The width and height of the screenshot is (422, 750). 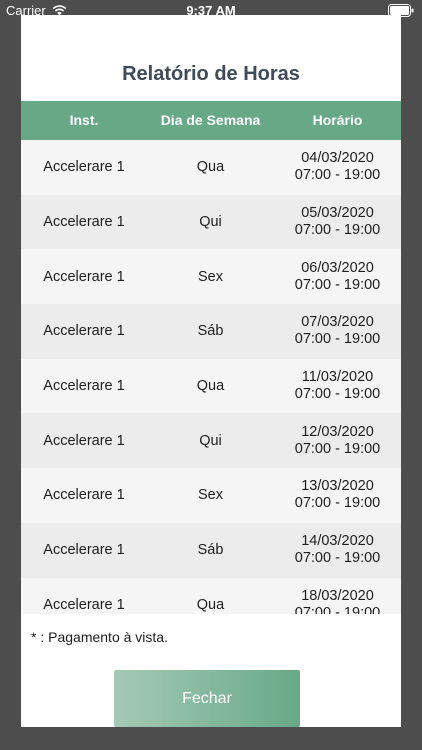 I want to click on cell-date: 11/03/2020, so click(x=337, y=377).